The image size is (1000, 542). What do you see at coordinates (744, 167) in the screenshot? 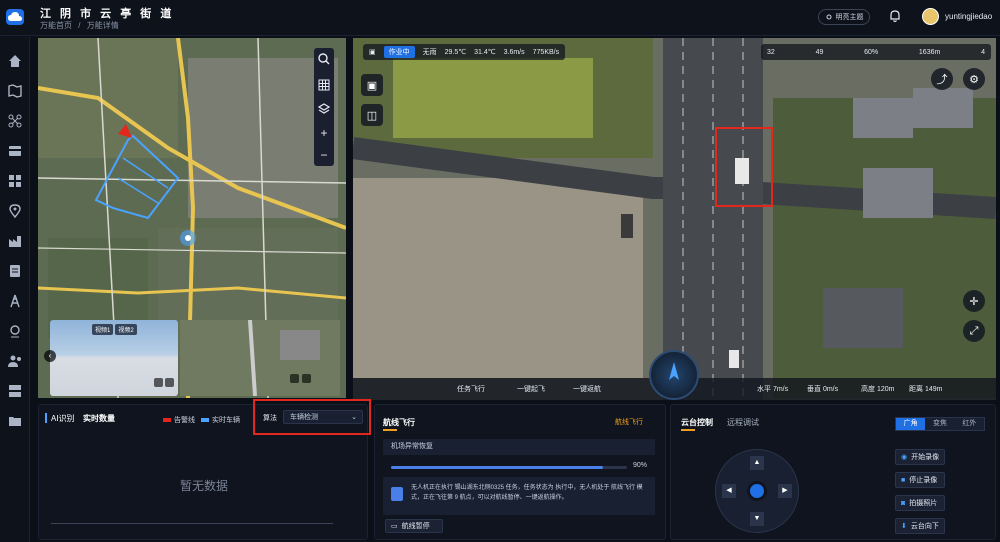
I see `detection-highlight-box` at bounding box center [744, 167].